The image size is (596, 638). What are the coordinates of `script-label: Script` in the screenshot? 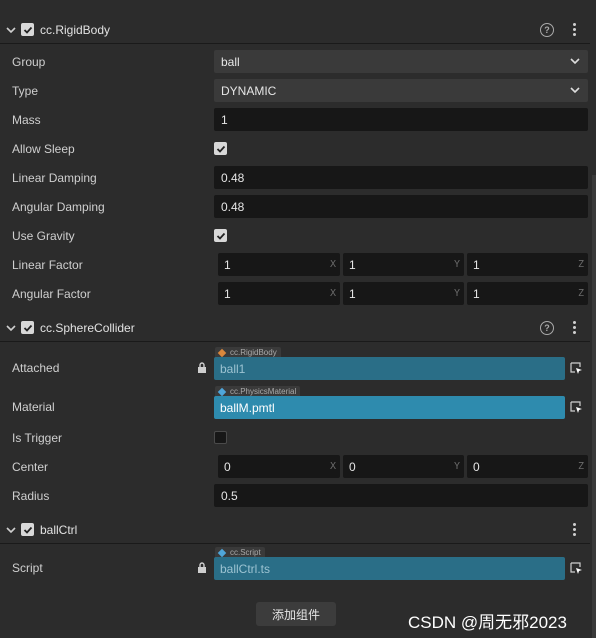 It's located at (27, 568).